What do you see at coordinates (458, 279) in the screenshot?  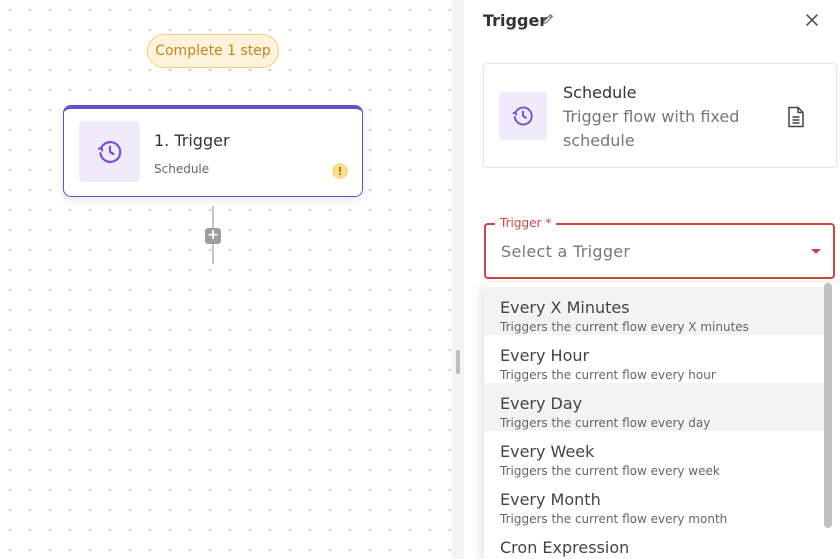 I see `panel-divider` at bounding box center [458, 279].